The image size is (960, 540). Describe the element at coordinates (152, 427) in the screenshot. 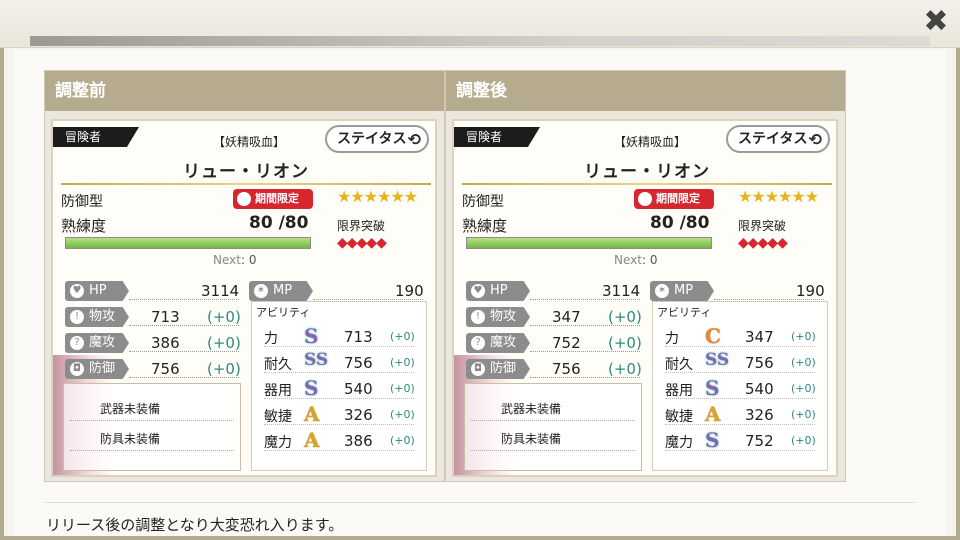

I see `equipment-box: 武器未装備 防具未装備` at that location.